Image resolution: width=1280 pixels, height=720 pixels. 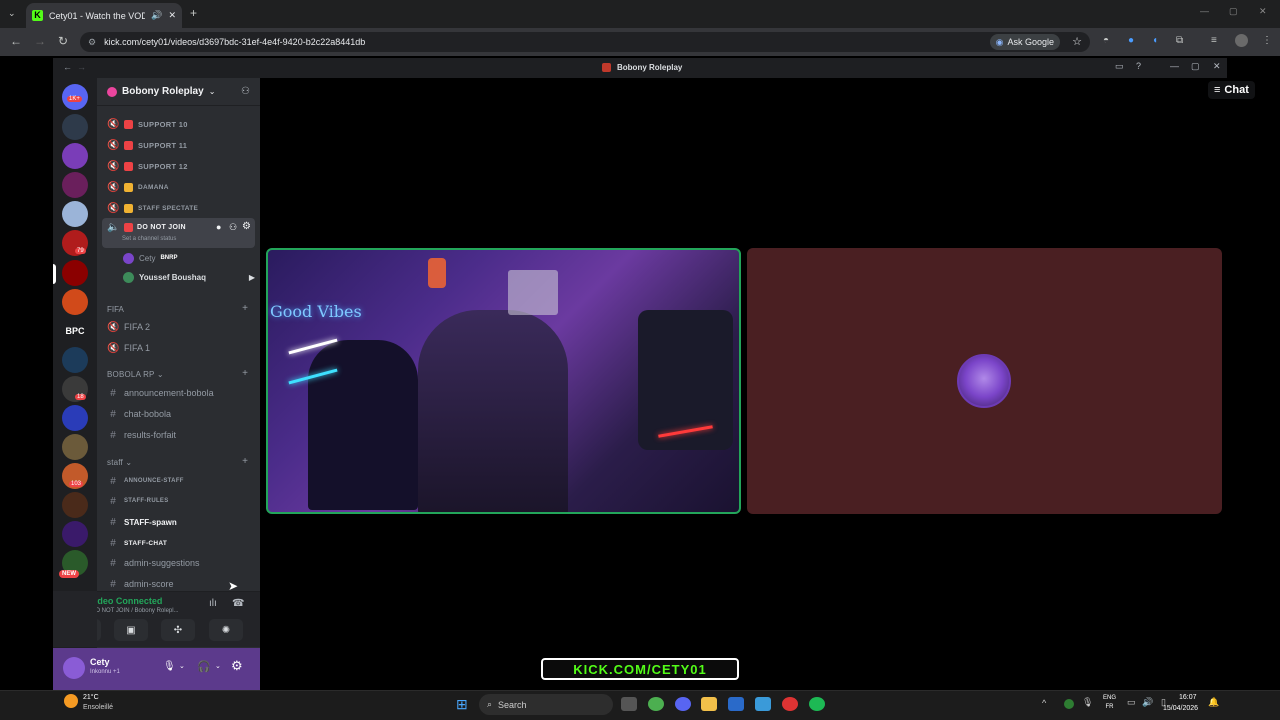 I want to click on voice-channel-do-not-join: 🔈 DO NOT JOIN Set a channel status ● ⚇ ⚙, so click(x=178, y=233).